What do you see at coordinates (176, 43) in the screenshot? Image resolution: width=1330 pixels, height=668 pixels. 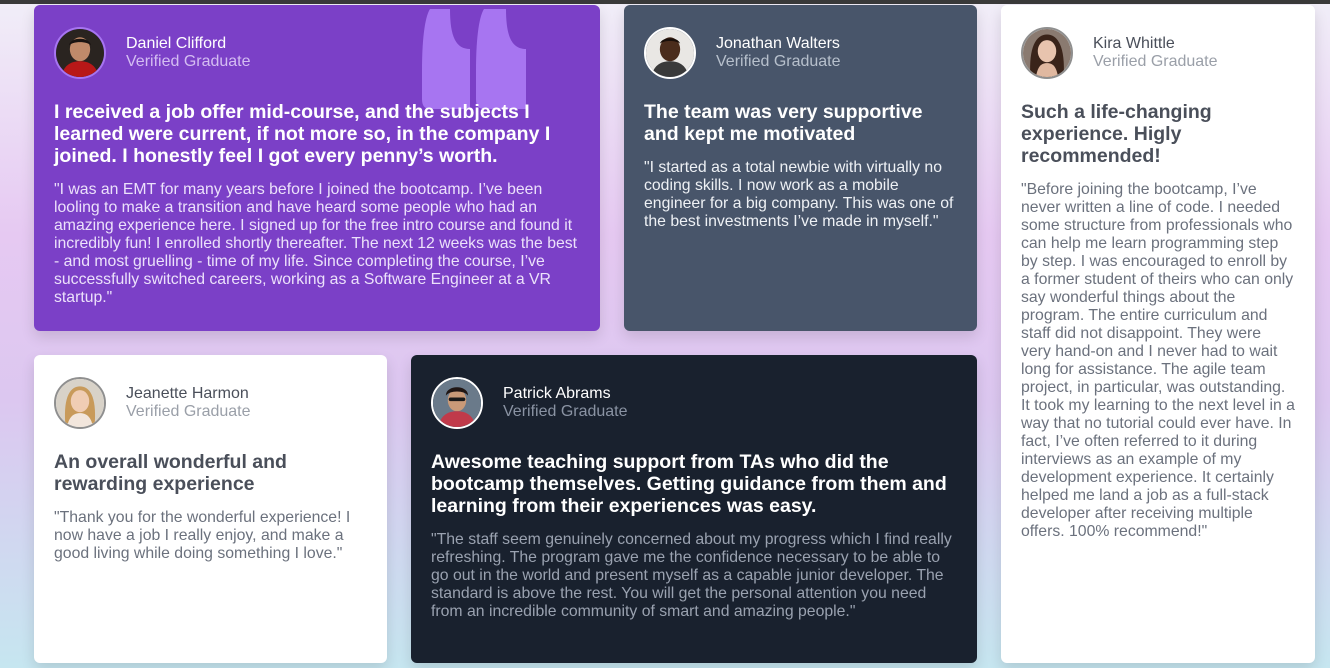 I see `author-name: Daniel Clifford` at bounding box center [176, 43].